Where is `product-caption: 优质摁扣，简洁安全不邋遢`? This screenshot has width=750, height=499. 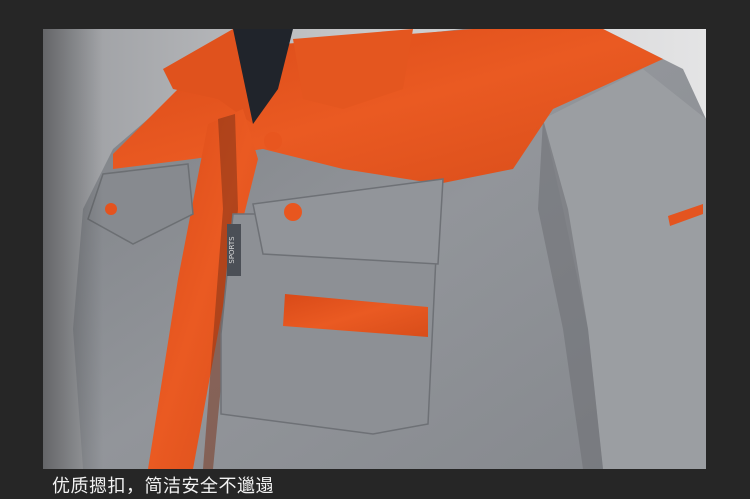
product-caption: 优质摁扣，简洁安全不邋遢 is located at coordinates (163, 486).